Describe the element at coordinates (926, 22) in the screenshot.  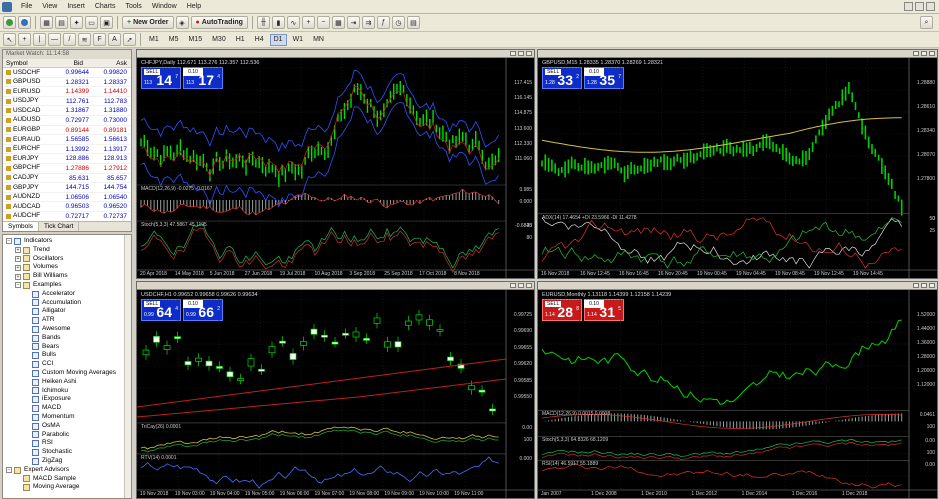
I see `search-button: ⌕` at that location.